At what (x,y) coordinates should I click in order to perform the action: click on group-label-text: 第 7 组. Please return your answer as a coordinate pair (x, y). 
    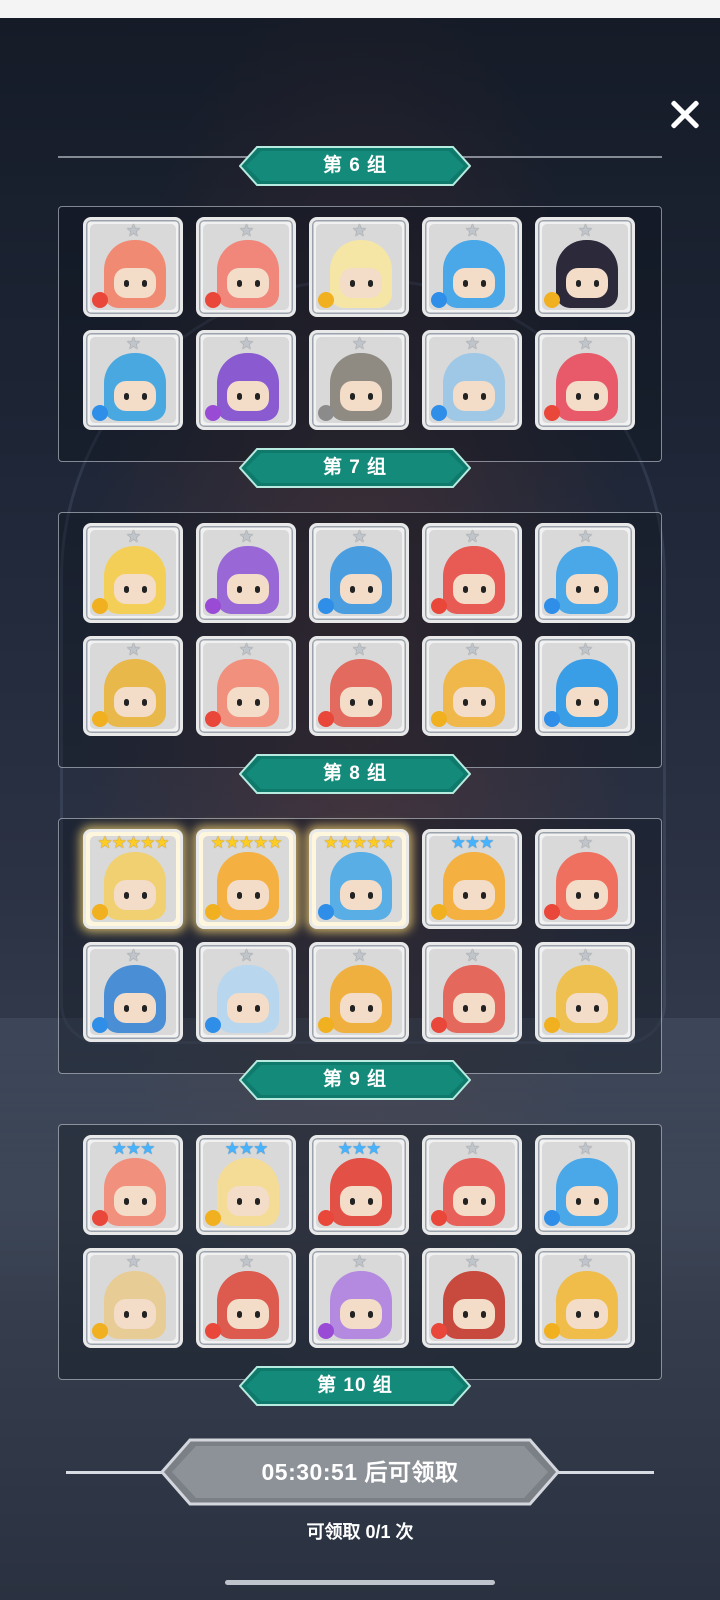
    Looking at the image, I should click on (355, 467).